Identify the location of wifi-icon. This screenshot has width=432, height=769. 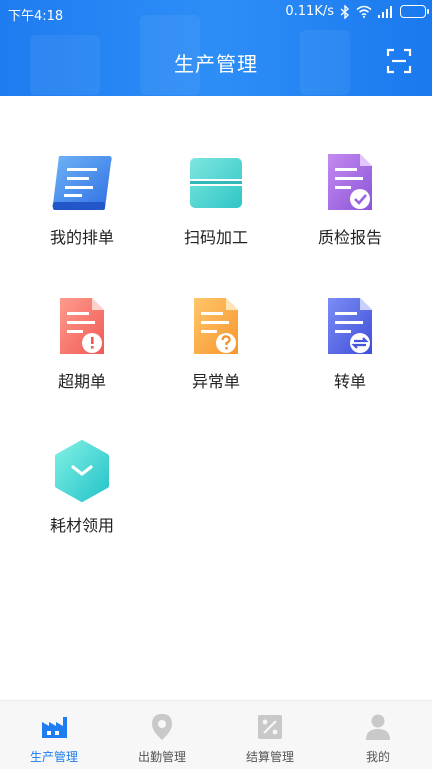
(364, 11).